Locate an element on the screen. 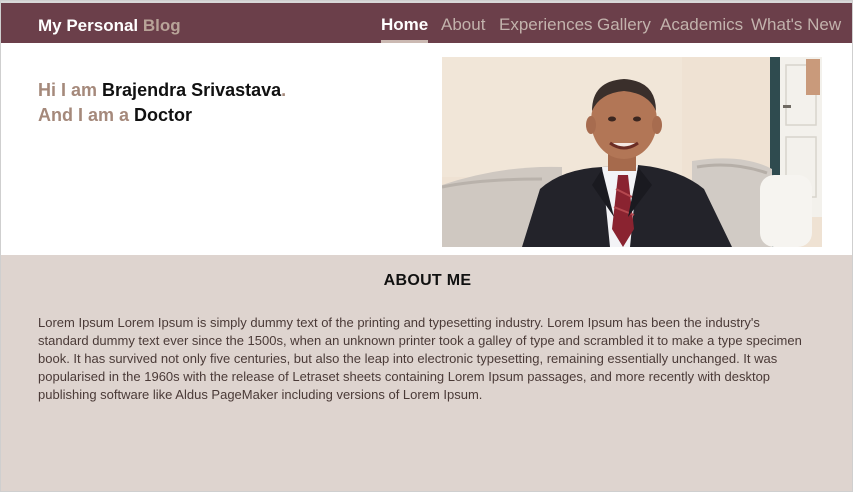 Image resolution: width=853 pixels, height=492 pixels. nav-about: About is located at coordinates (463, 25).